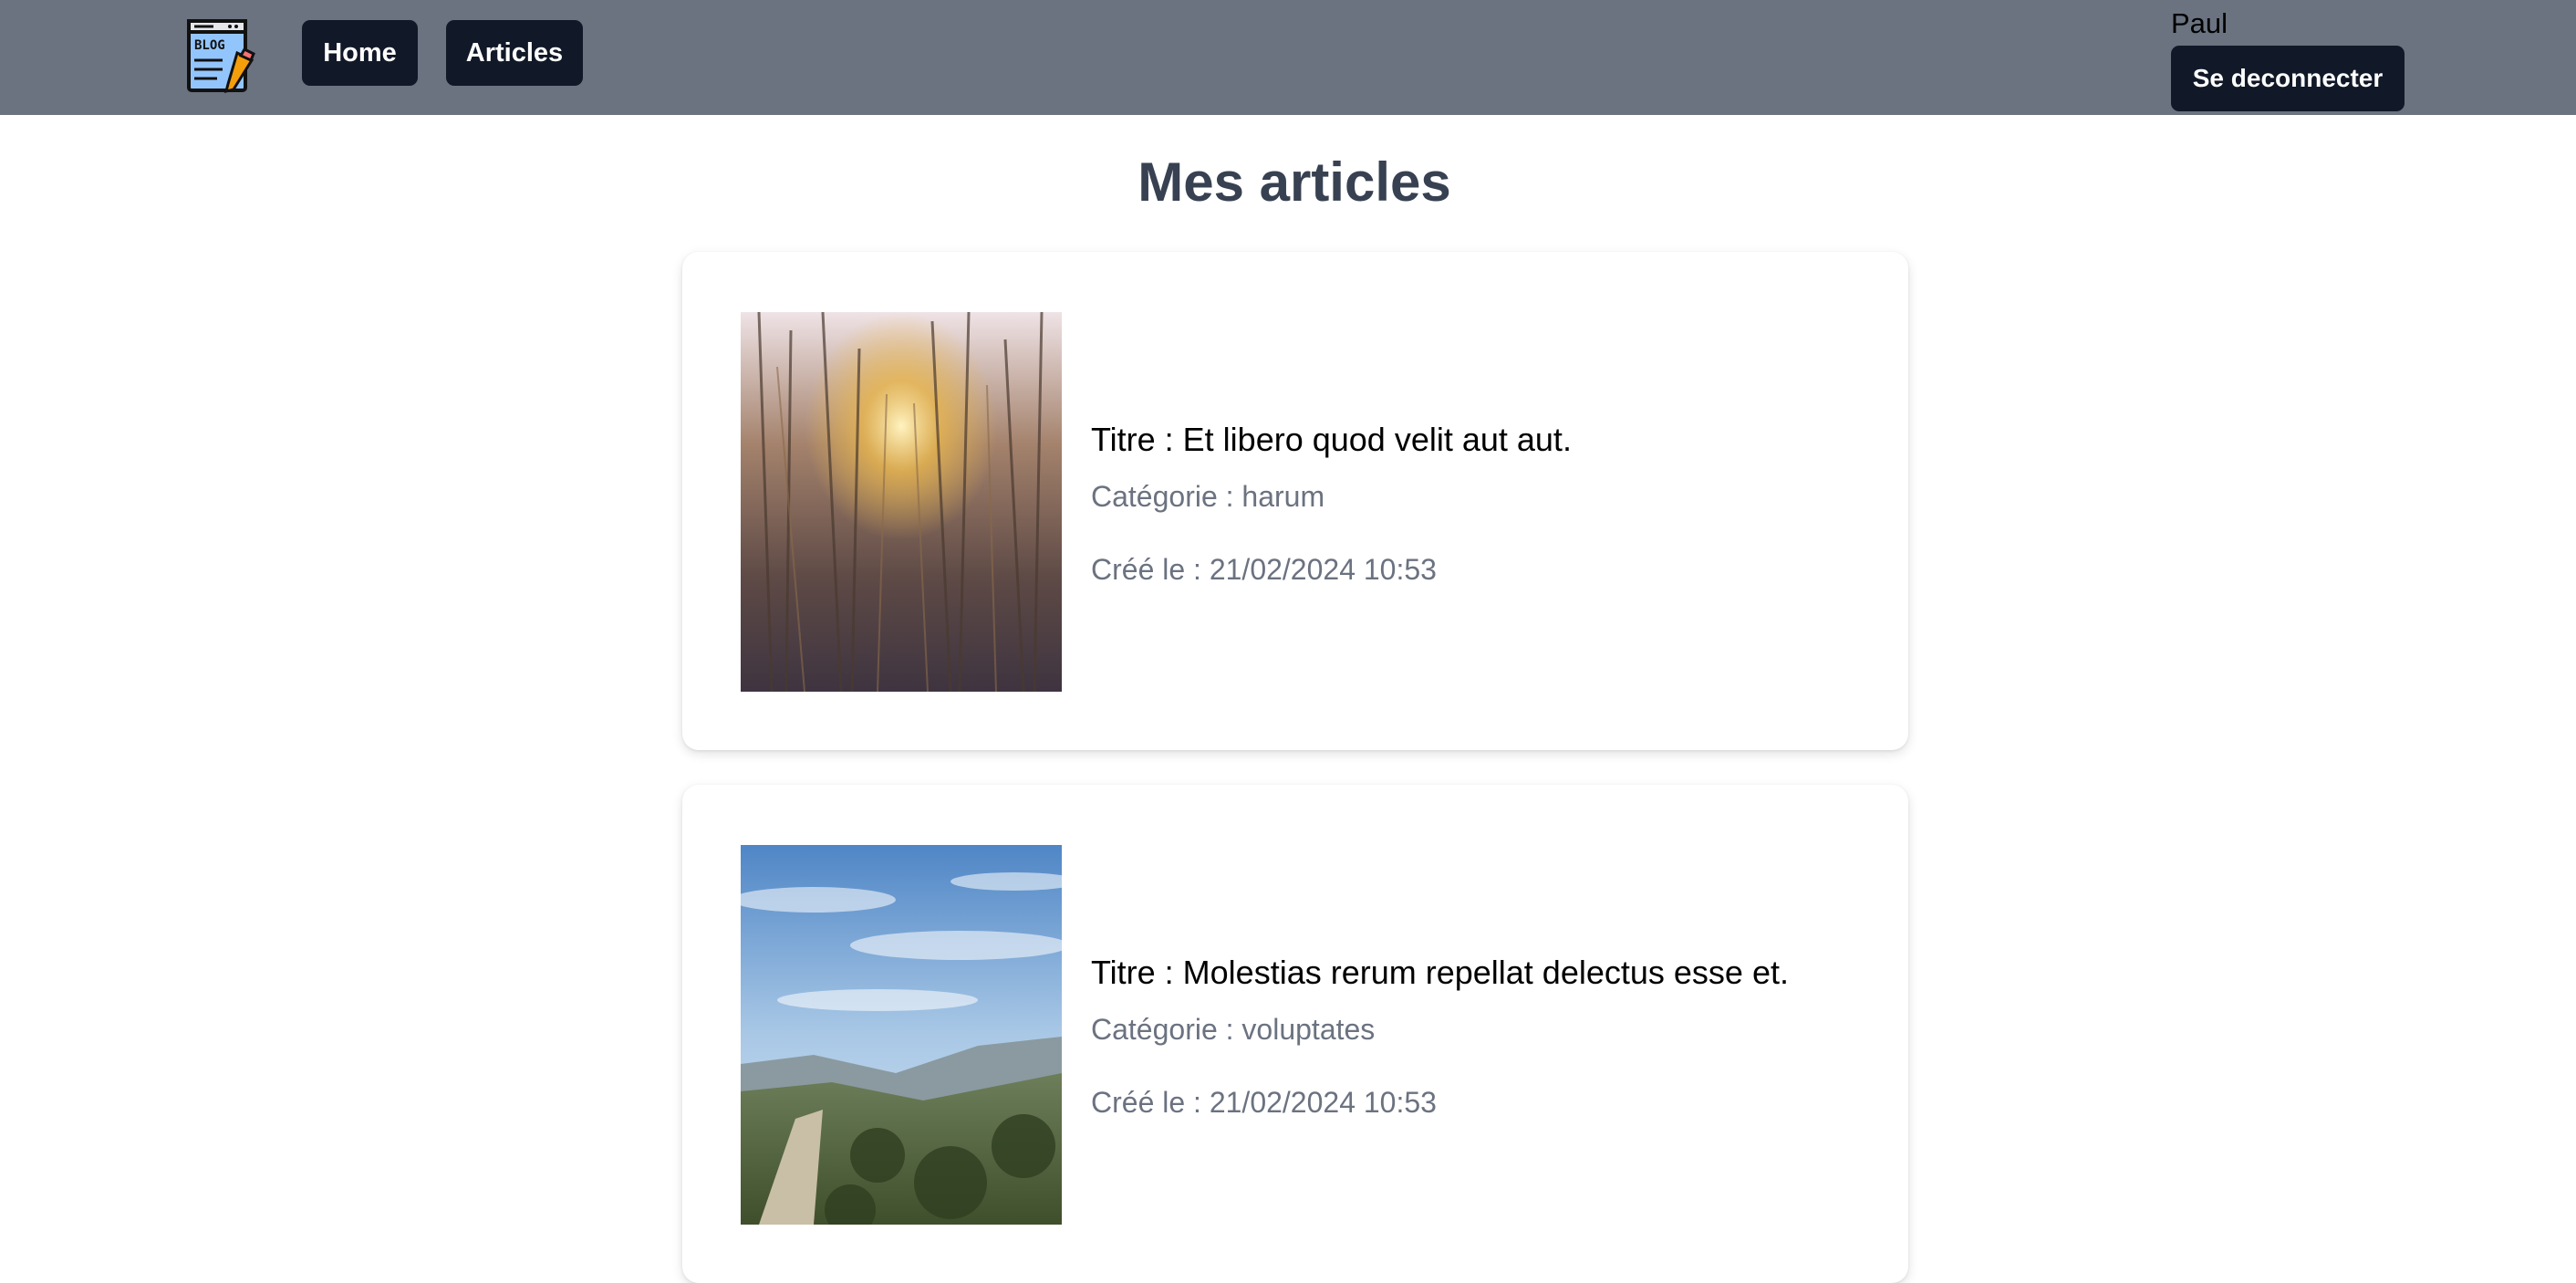 This screenshot has width=2576, height=1283. I want to click on blog-logo-icon: BLOG, so click(221, 56).